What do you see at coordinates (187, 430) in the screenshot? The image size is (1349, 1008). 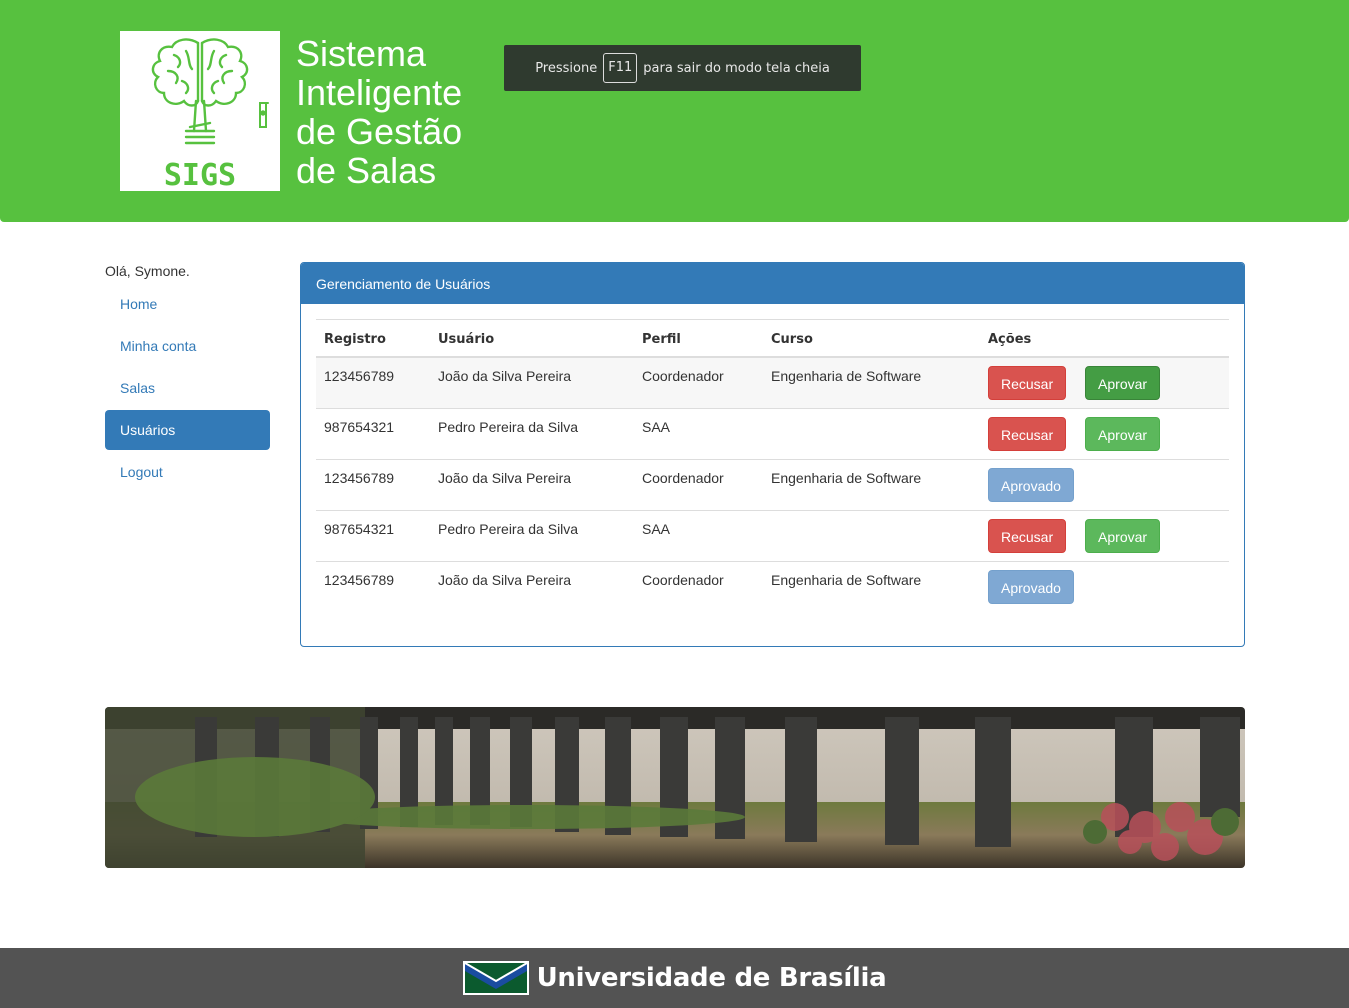 I see `sidebar-item-usuarios: Usuários` at bounding box center [187, 430].